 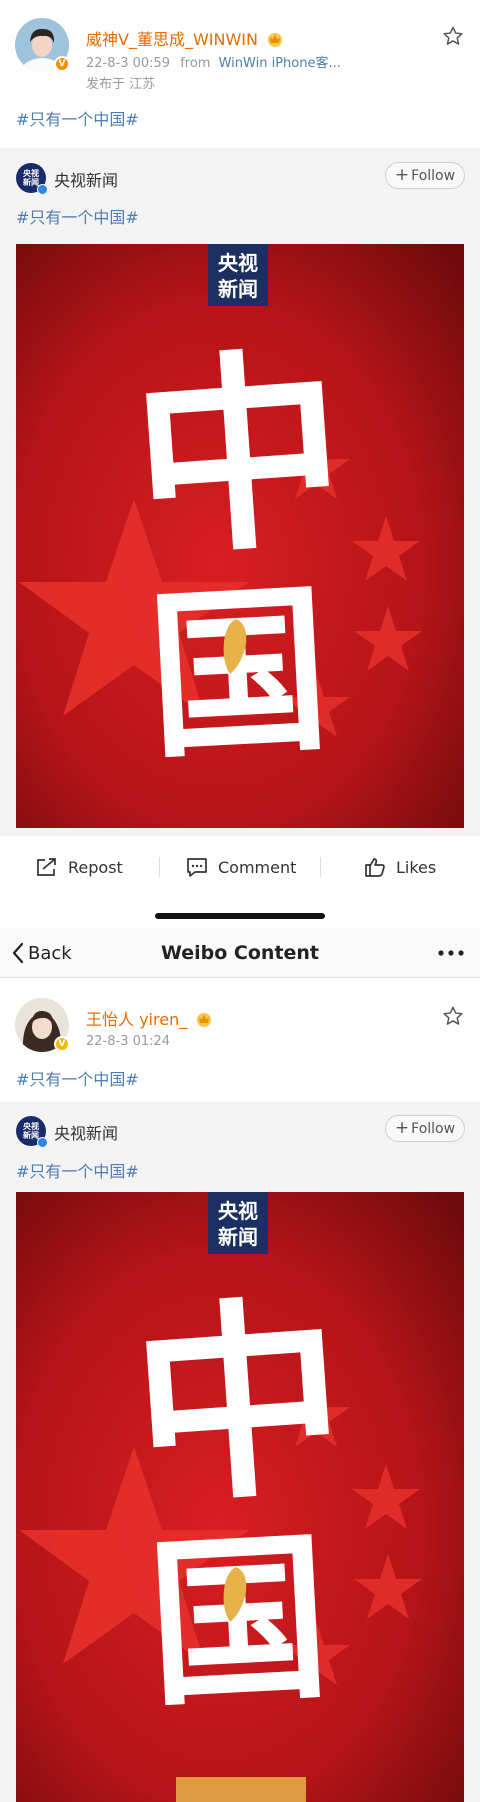 What do you see at coordinates (257, 867) in the screenshot?
I see `comment-label: Comment` at bounding box center [257, 867].